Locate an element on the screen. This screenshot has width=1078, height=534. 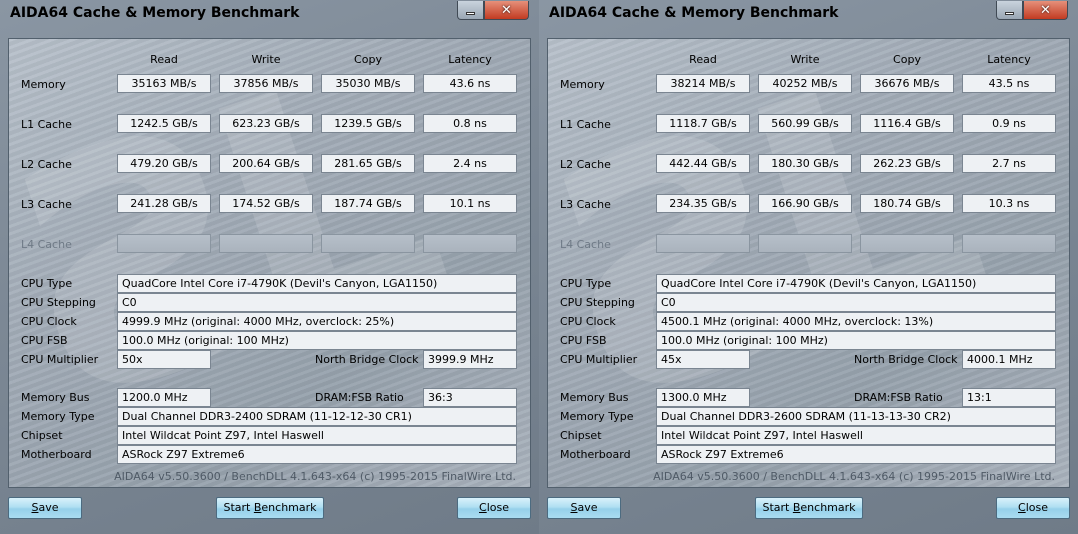
l3-write-value: 174.52 GB/s is located at coordinates (266, 203).